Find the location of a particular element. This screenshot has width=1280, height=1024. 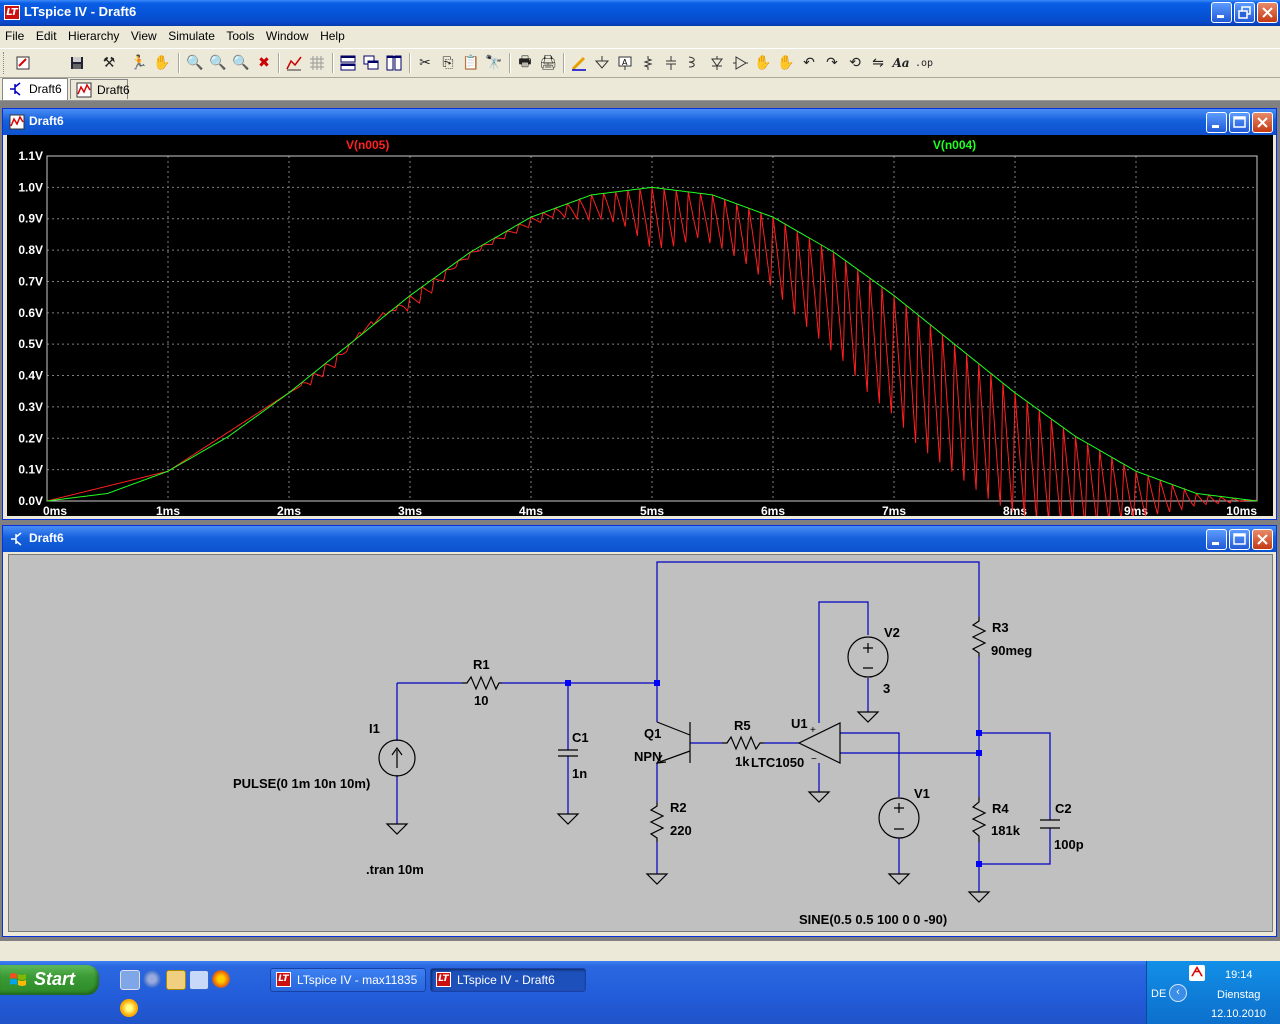

grid-icon is located at coordinates (317, 63).